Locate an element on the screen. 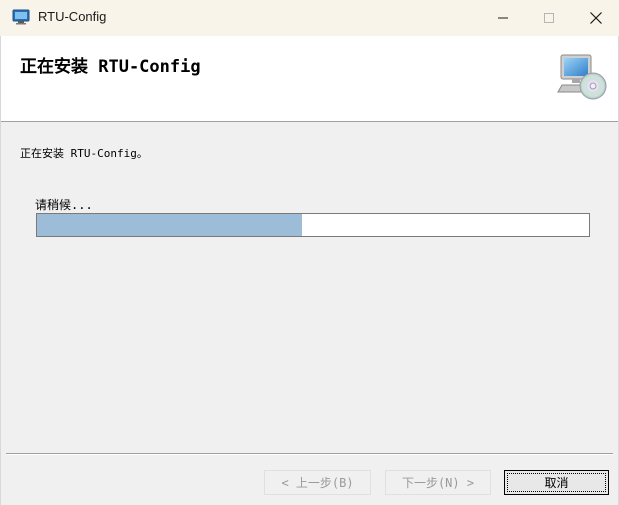  back-button: < 上一步(B) is located at coordinates (317, 482).